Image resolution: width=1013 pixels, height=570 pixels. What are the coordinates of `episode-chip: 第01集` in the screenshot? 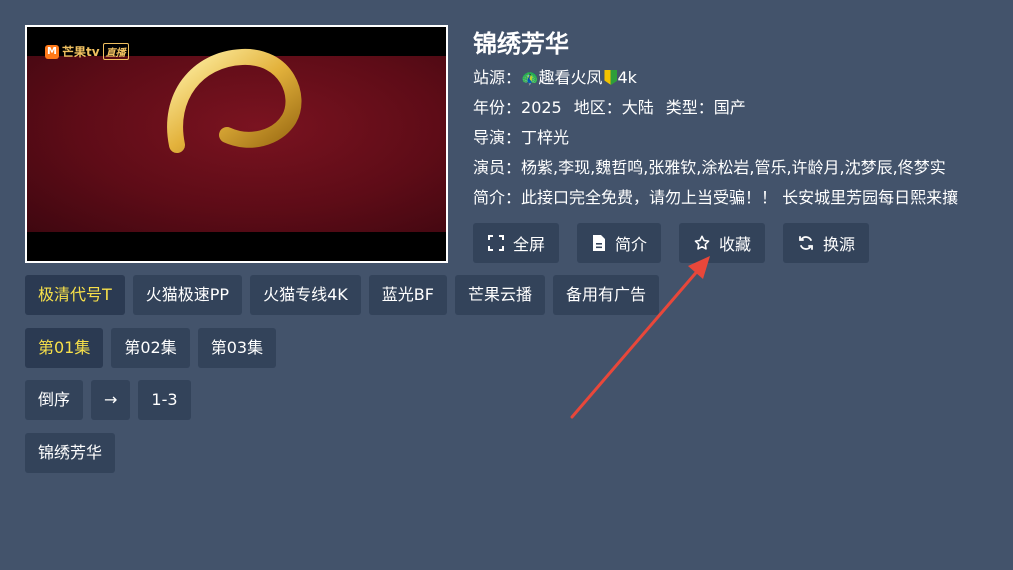 It's located at (64, 348).